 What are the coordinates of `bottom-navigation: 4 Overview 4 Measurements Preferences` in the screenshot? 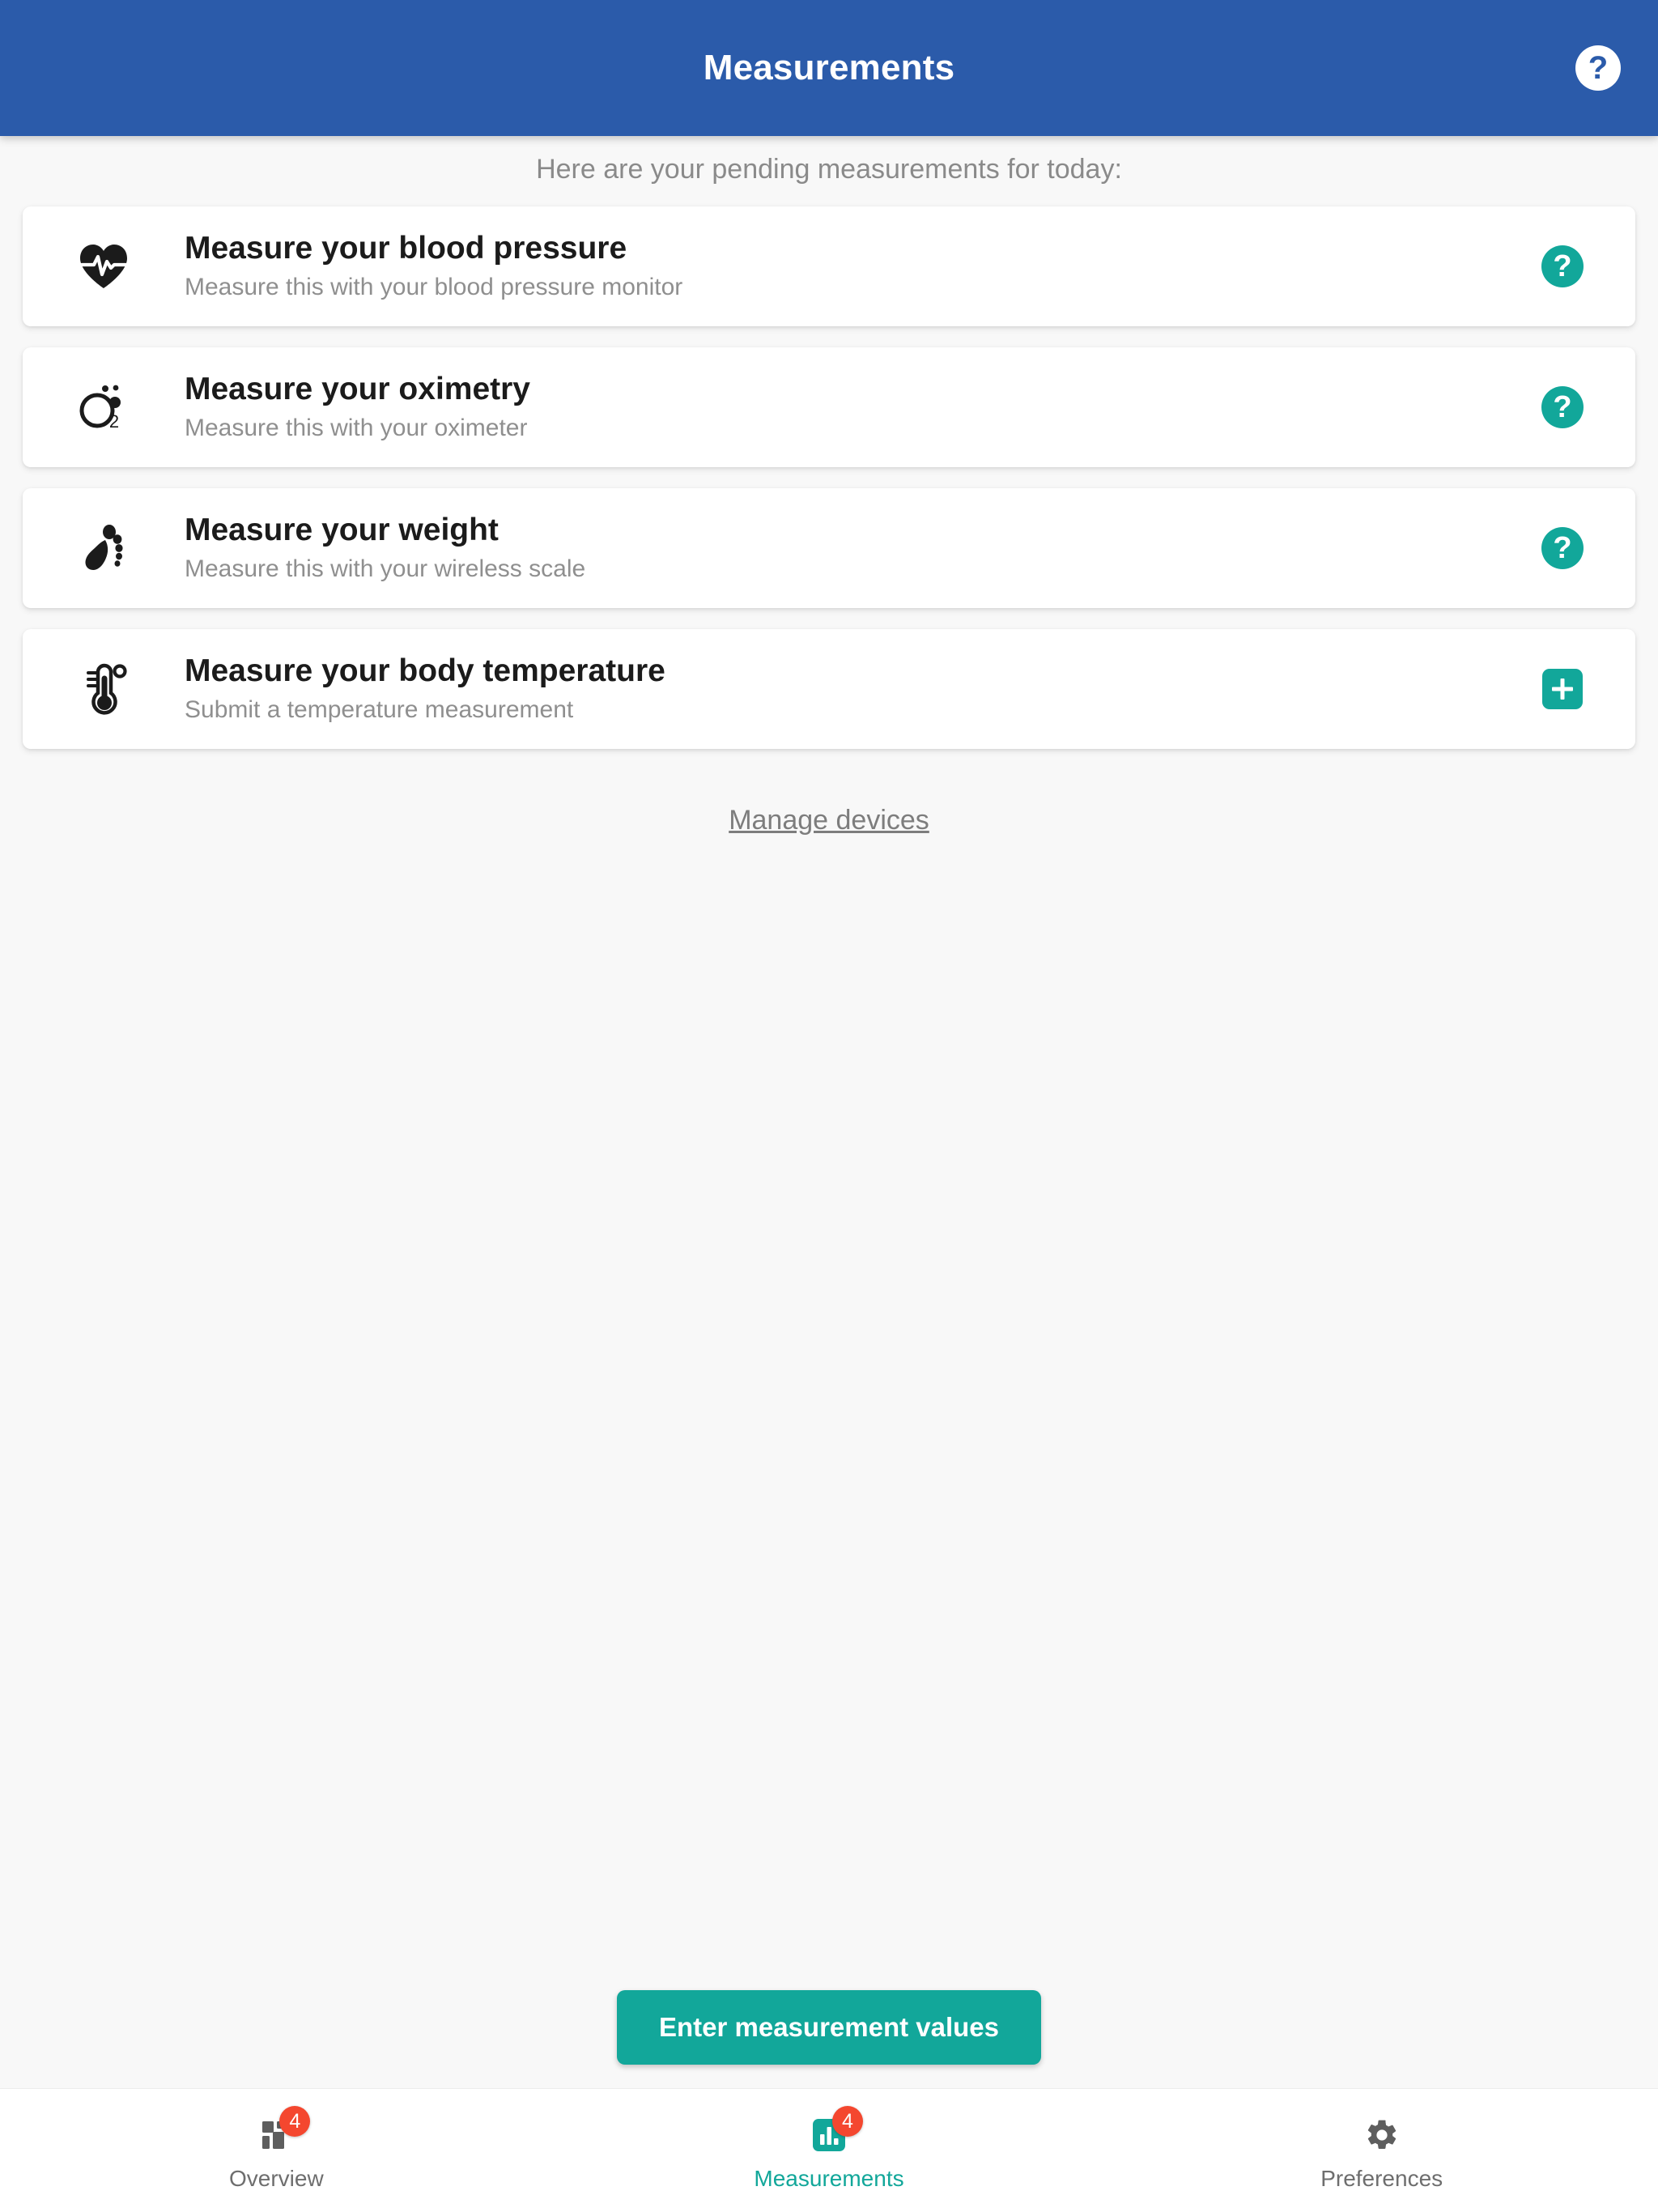 It's located at (829, 2150).